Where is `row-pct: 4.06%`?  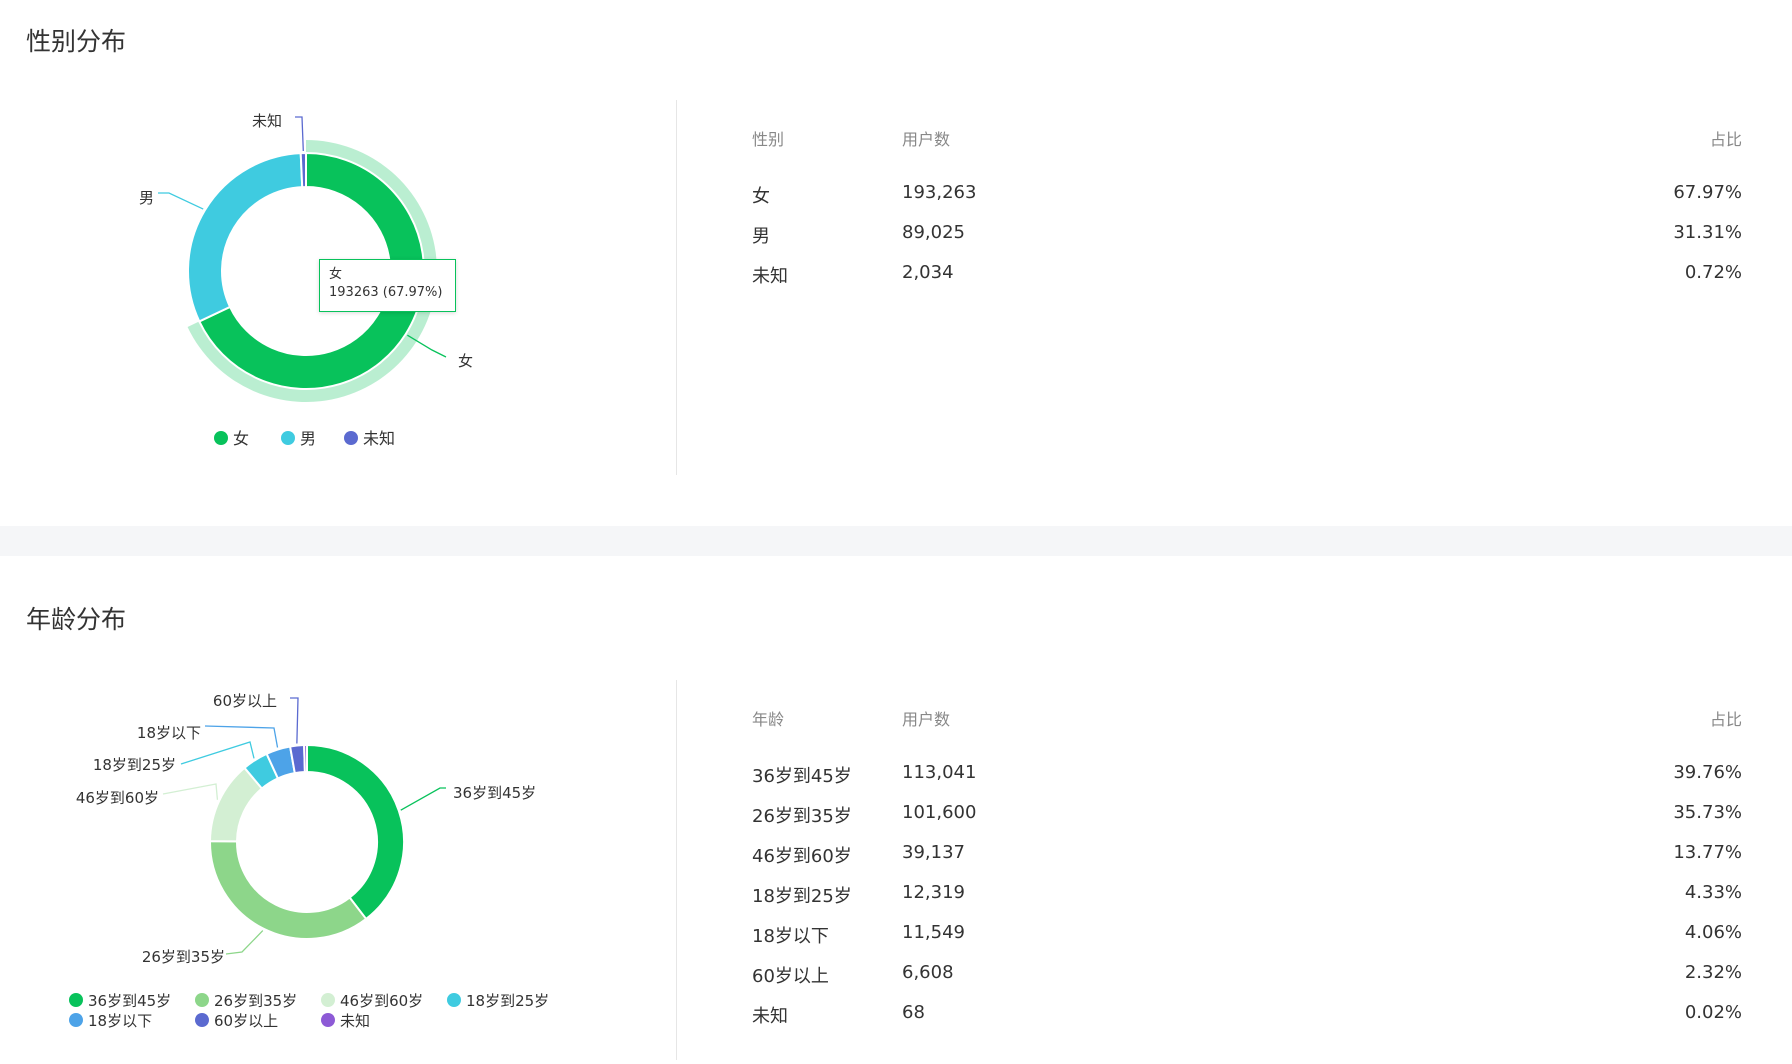
row-pct: 4.06% is located at coordinates (1713, 932).